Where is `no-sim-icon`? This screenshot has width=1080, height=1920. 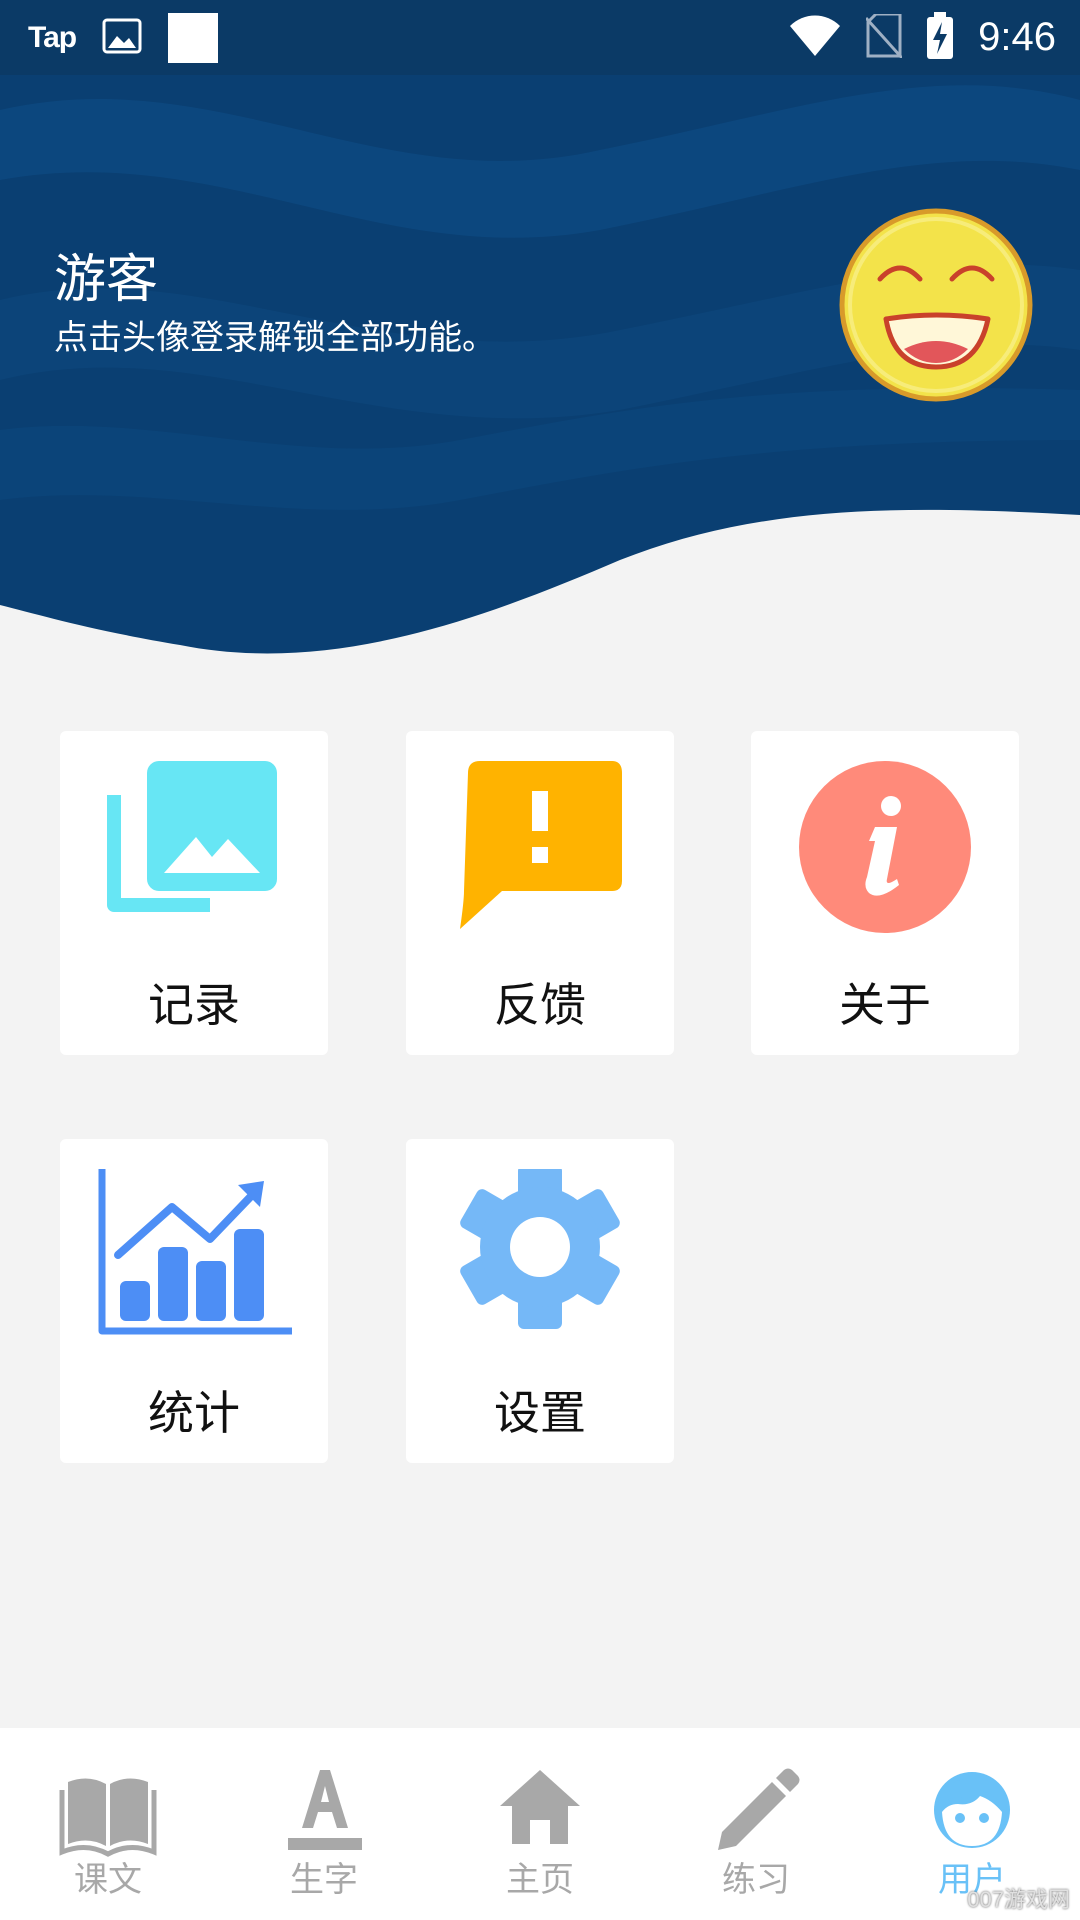 no-sim-icon is located at coordinates (884, 37).